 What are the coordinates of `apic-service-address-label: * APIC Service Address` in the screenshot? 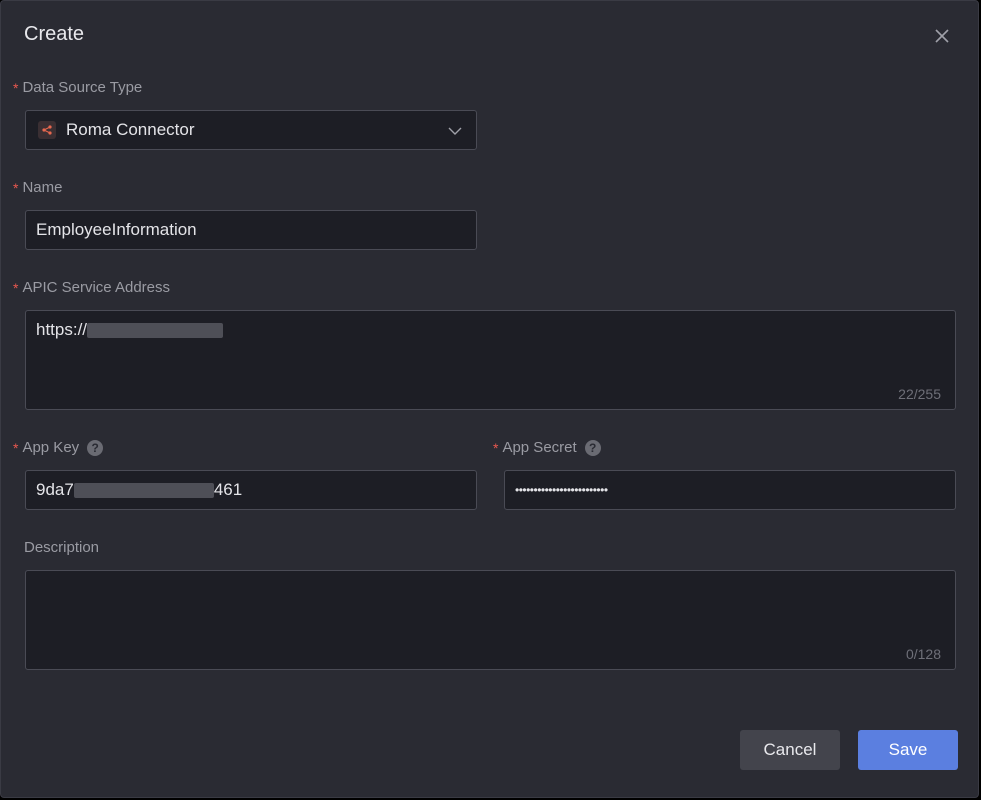 It's located at (91, 287).